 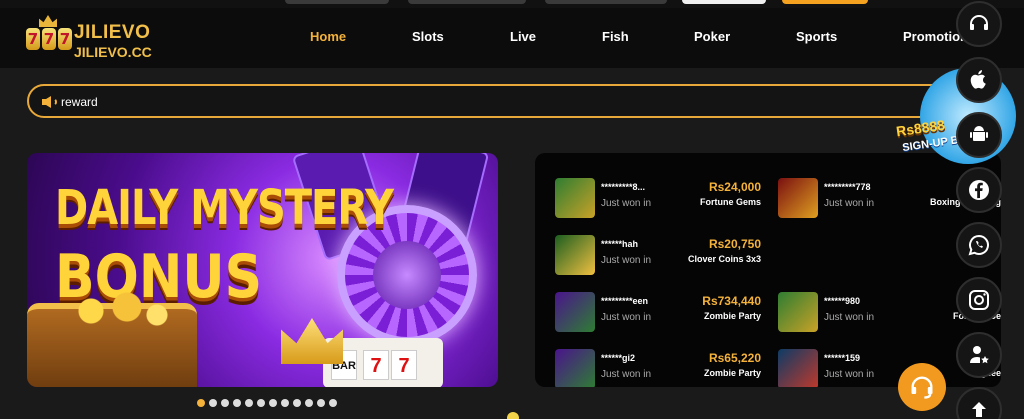 I want to click on winner-amount: Rs65,220, so click(x=734, y=358).